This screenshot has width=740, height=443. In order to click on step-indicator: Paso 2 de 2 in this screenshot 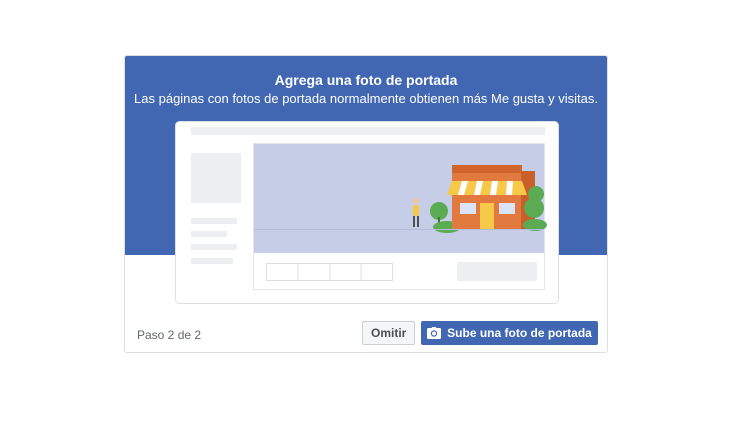, I will do `click(169, 335)`.